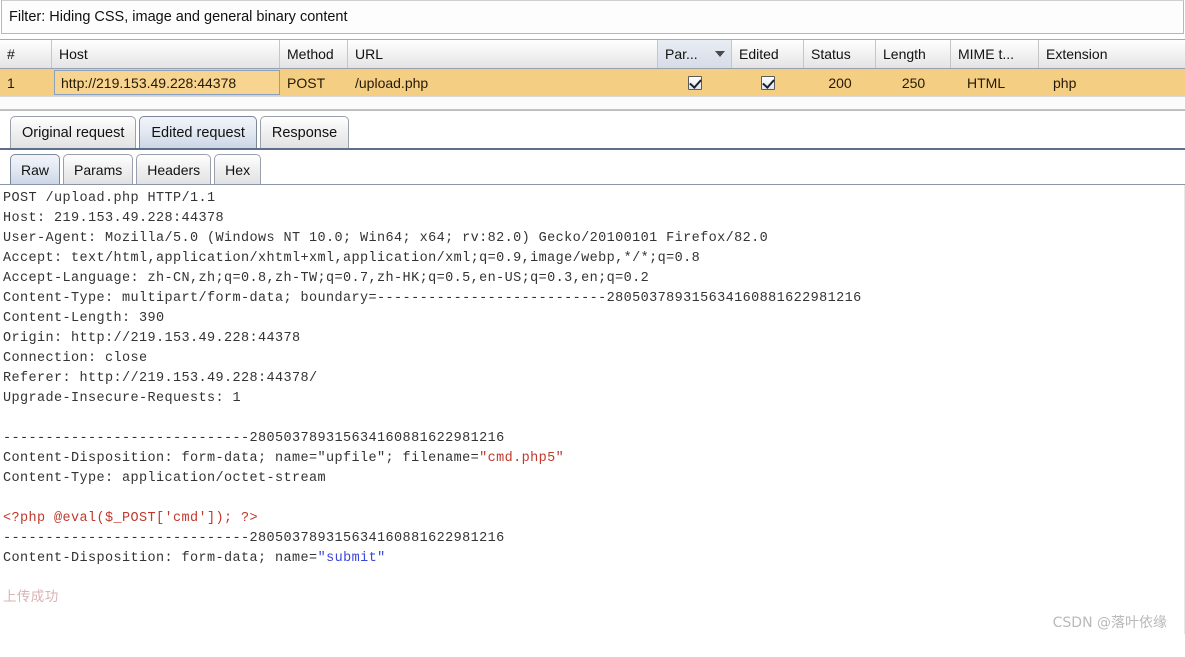  Describe the element at coordinates (198, 132) in the screenshot. I see `tab-edited-request: Edited request` at that location.